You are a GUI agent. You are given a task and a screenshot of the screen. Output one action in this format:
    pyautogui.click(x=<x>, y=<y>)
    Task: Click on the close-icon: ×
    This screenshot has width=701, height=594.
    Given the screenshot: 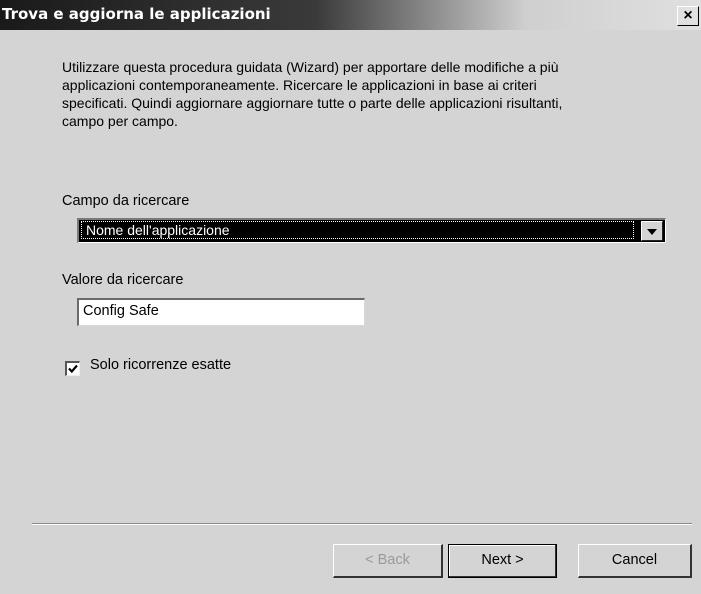 What is the action you would take?
    pyautogui.click(x=688, y=15)
    